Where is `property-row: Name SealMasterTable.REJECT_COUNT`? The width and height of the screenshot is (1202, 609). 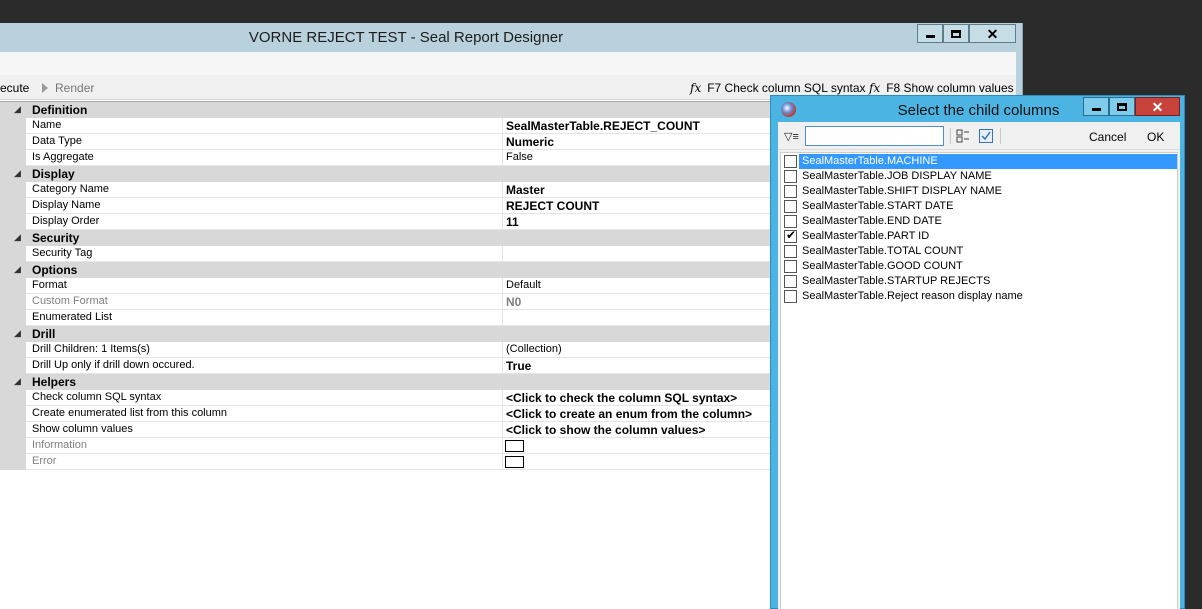
property-row: Name SealMasterTable.REJECT_COUNT is located at coordinates (385, 126).